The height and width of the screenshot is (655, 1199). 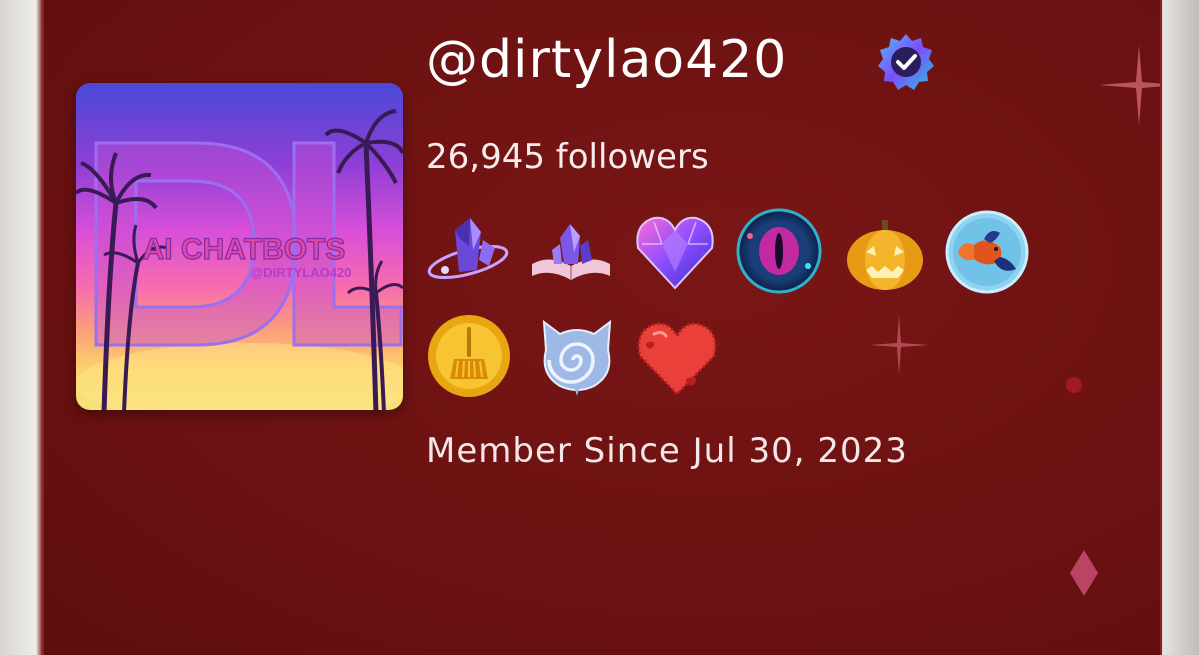 What do you see at coordinates (567, 157) in the screenshot?
I see `followers-count: 26,945 followers` at bounding box center [567, 157].